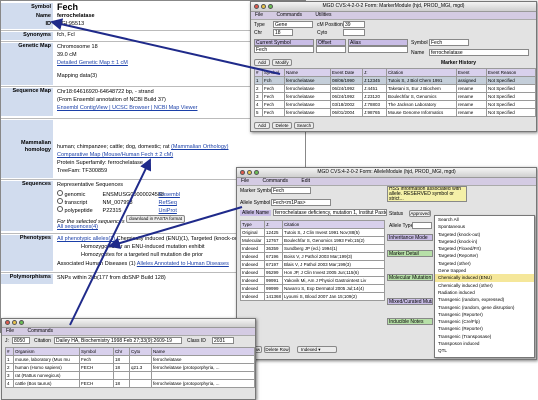 This screenshot has height=400, width=538. Describe the element at coordinates (484, 219) in the screenshot. I see `dropdown-item: Search All` at that location.